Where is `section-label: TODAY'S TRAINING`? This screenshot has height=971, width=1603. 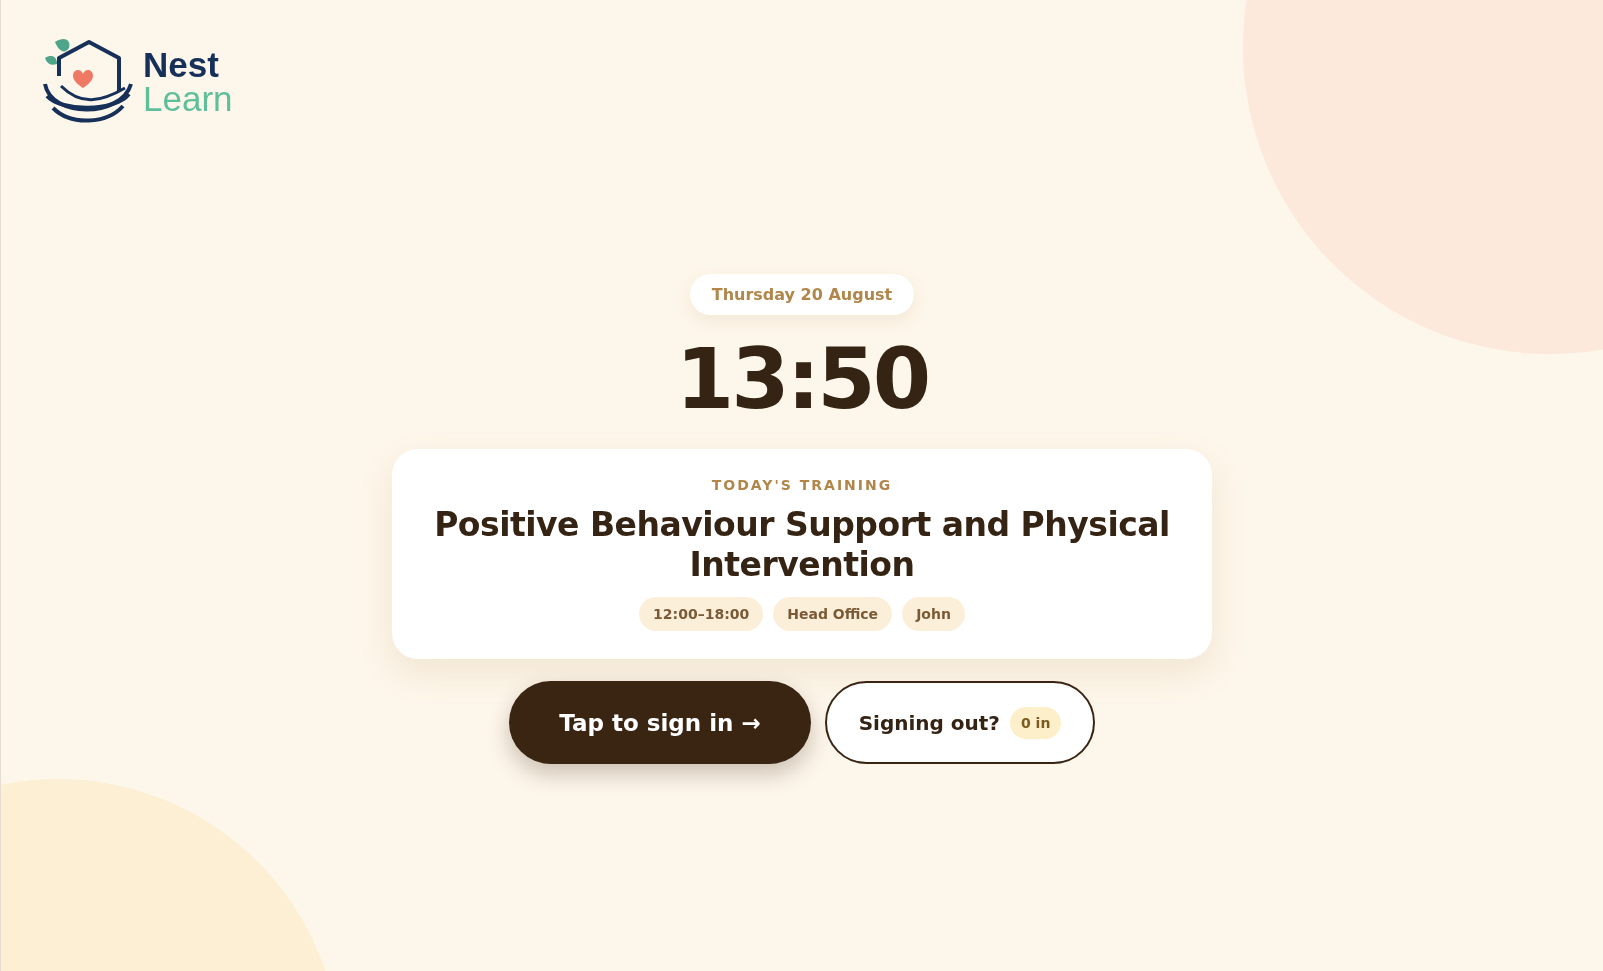
section-label: TODAY'S TRAINING is located at coordinates (802, 485).